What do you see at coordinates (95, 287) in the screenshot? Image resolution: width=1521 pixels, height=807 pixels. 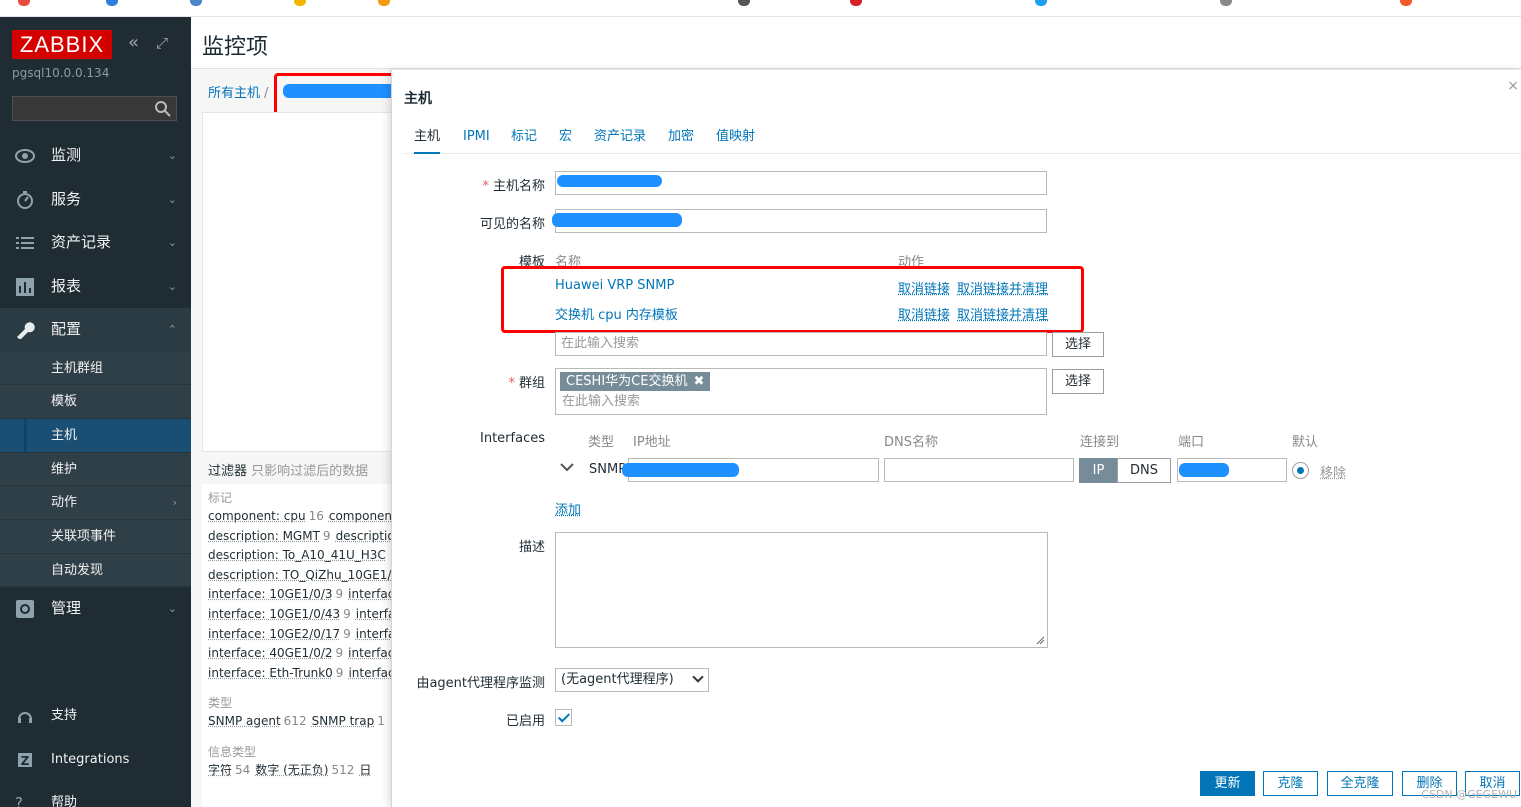 I see `menu-item-reports: 报表 ⌄` at bounding box center [95, 287].